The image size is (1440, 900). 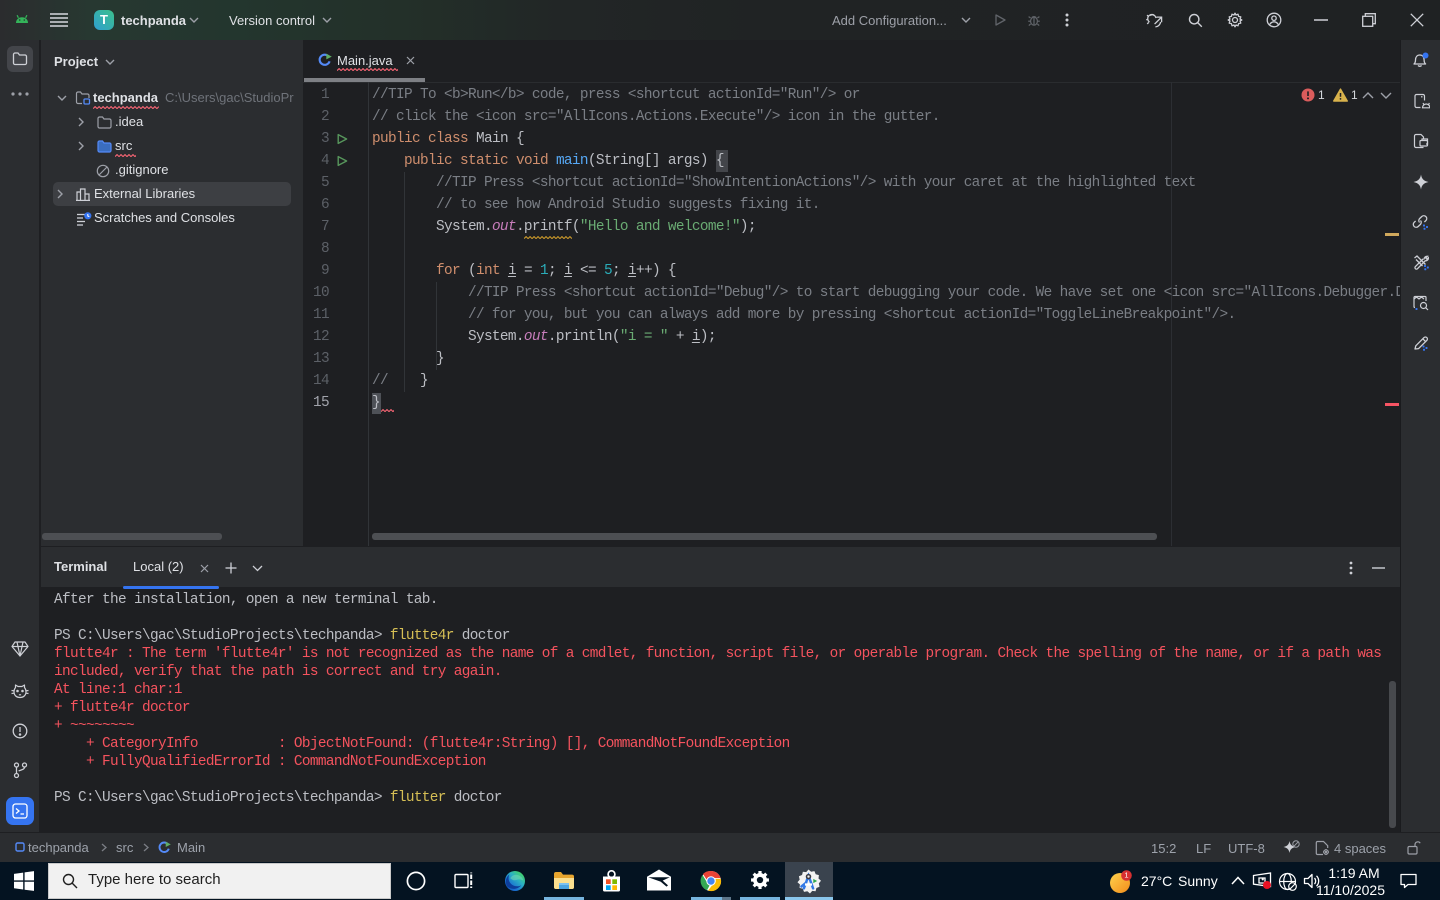 I want to click on svg-text: 1, so click(x=1126, y=875).